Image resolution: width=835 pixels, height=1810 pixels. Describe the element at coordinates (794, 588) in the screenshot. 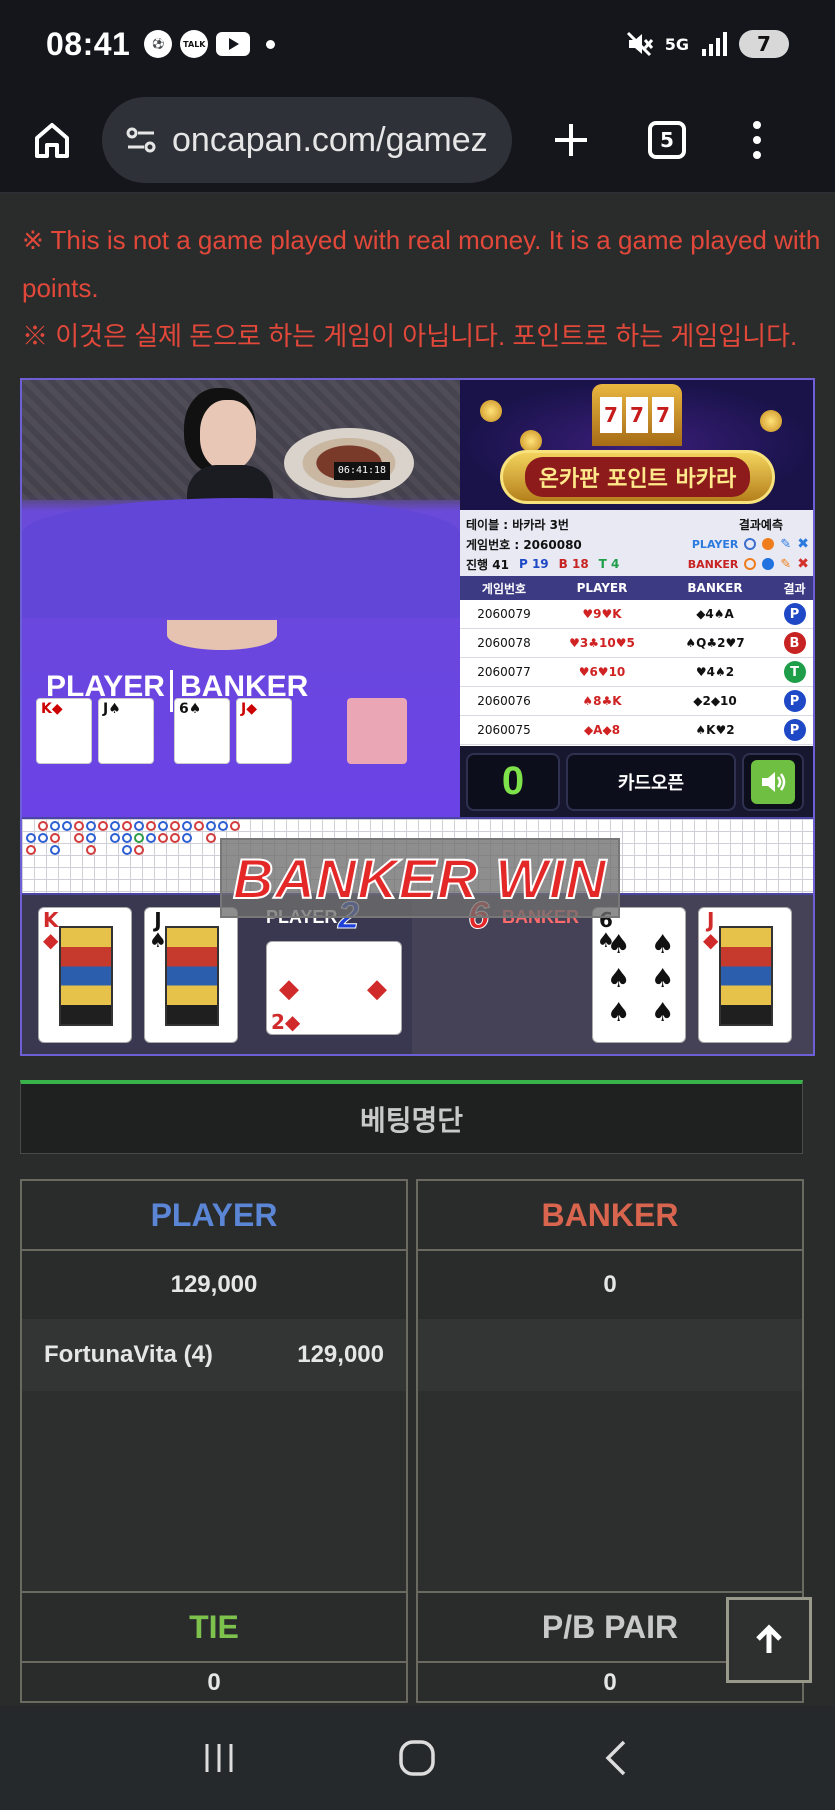

I see `history-col-result: 결과` at that location.